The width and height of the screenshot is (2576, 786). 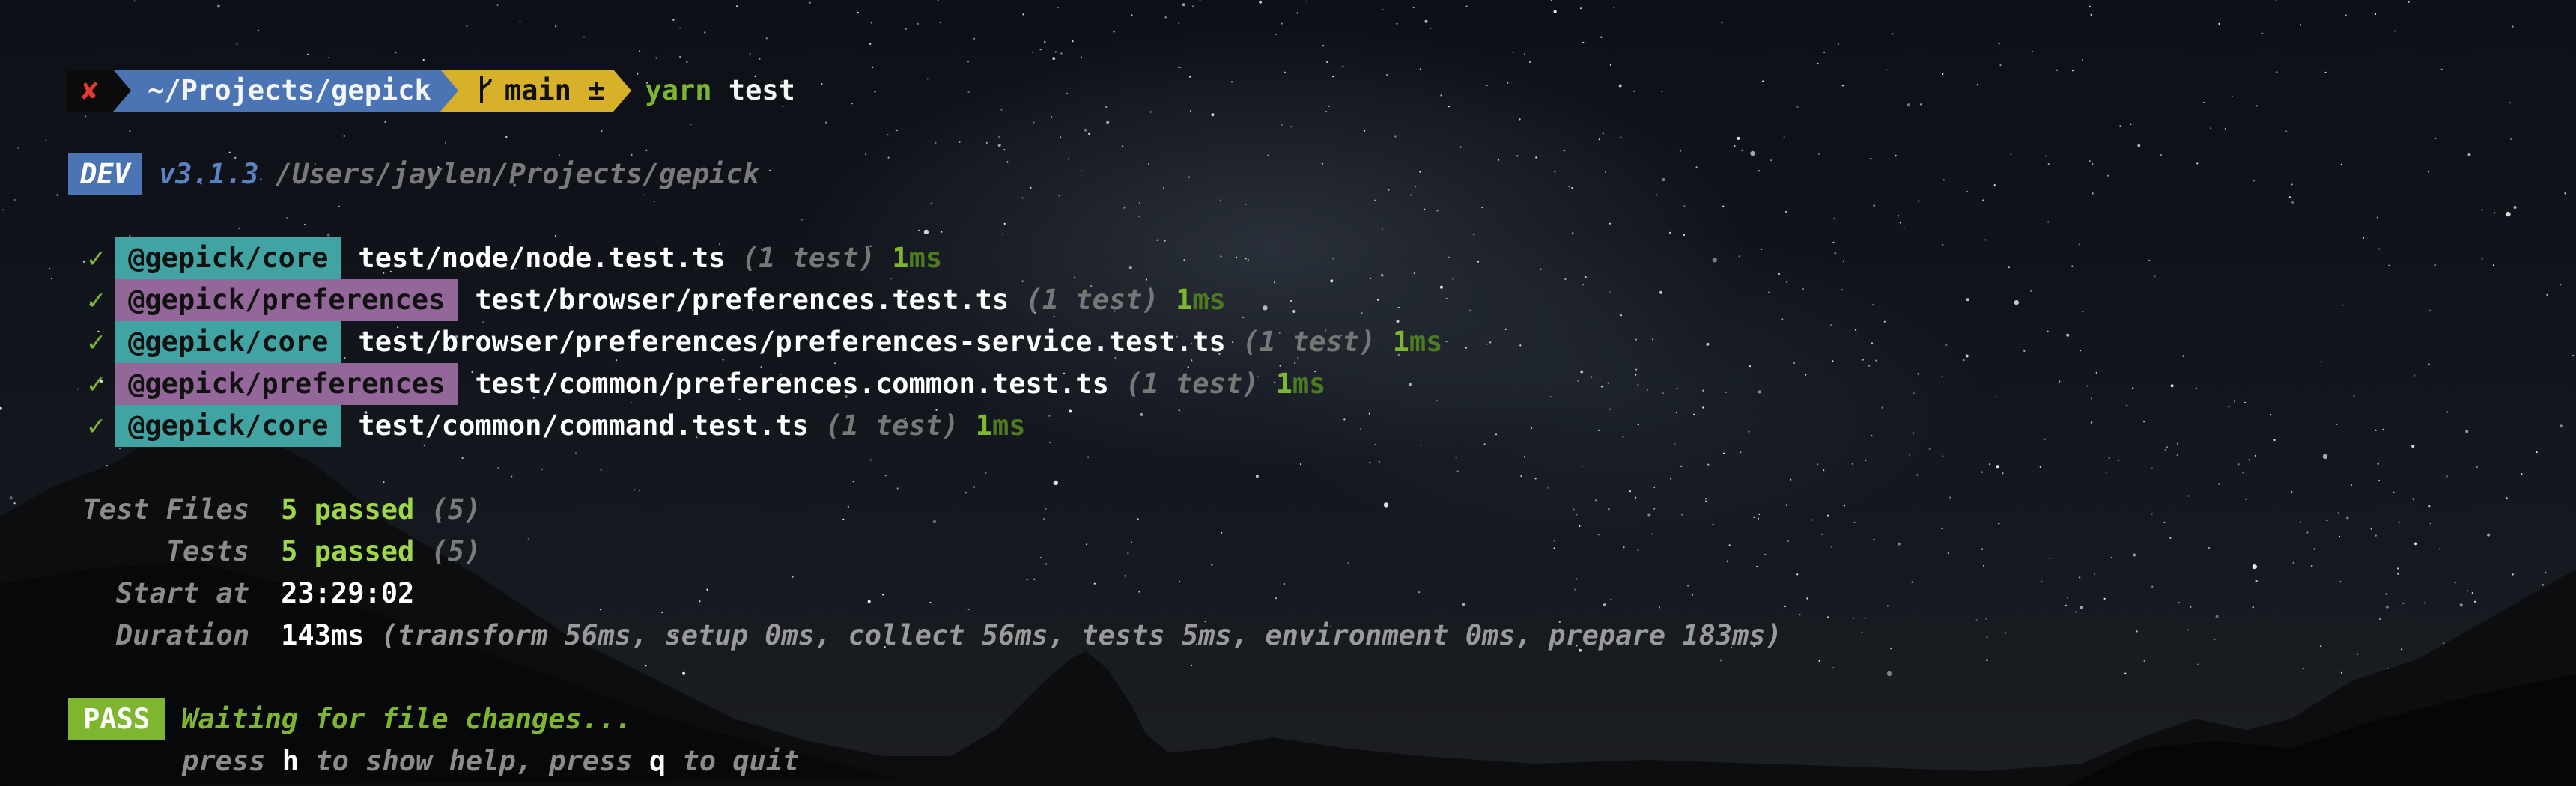 I want to click on summary-tests: Tests 5 passed (5), so click(x=241, y=528).